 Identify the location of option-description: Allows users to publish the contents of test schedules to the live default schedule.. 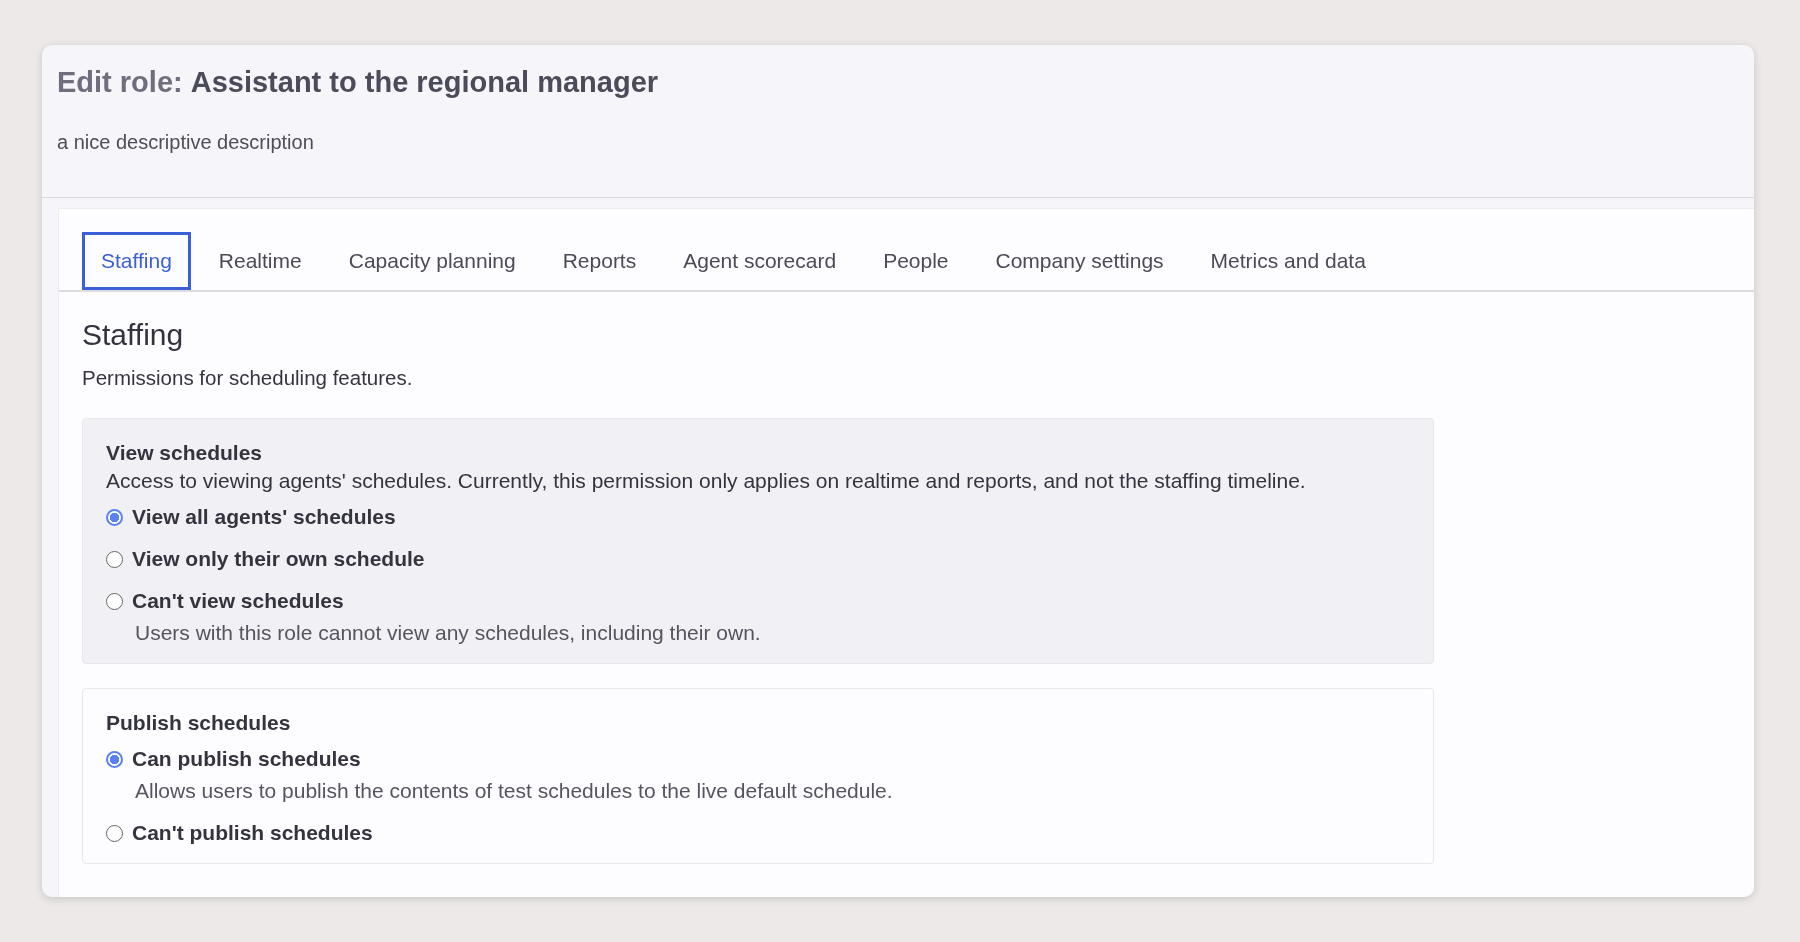
(514, 791).